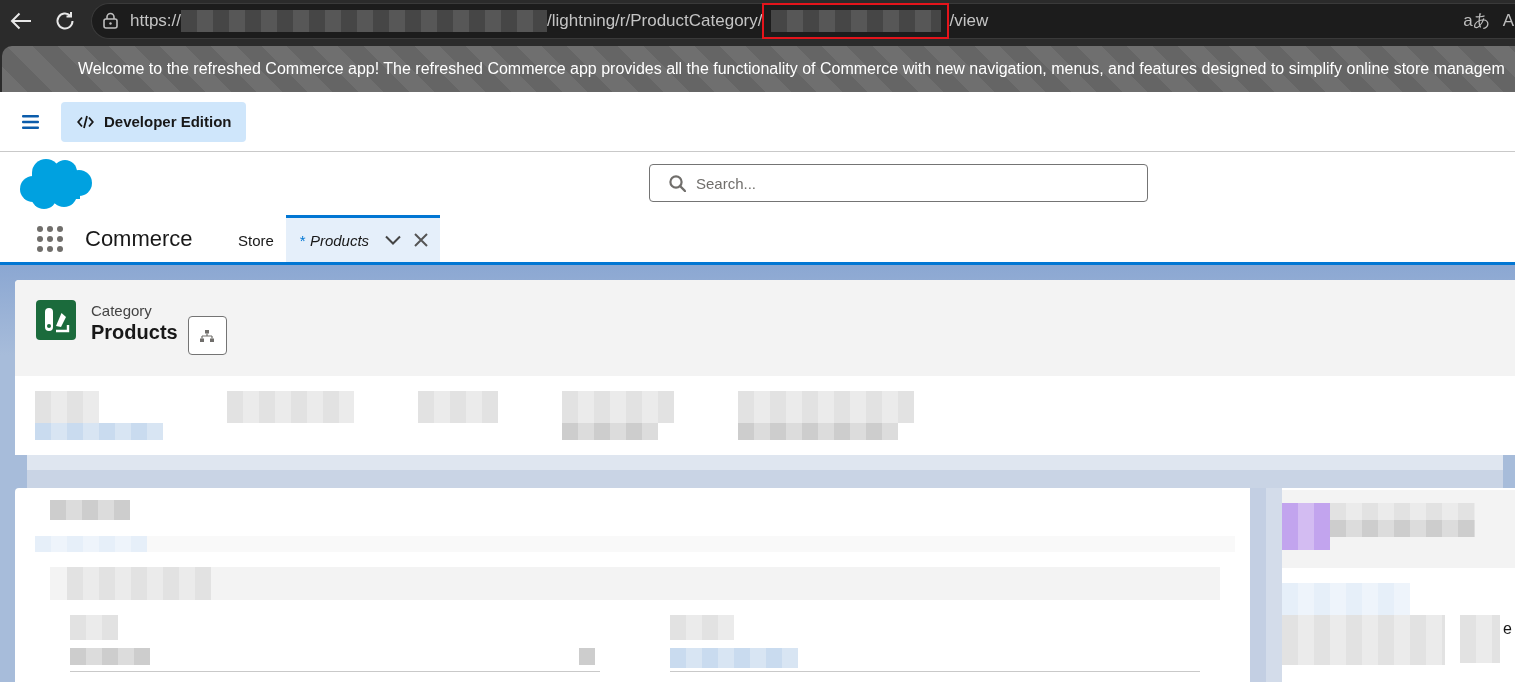 Image resolution: width=1515 pixels, height=682 pixels. I want to click on nav-tab: * Products, so click(363, 238).